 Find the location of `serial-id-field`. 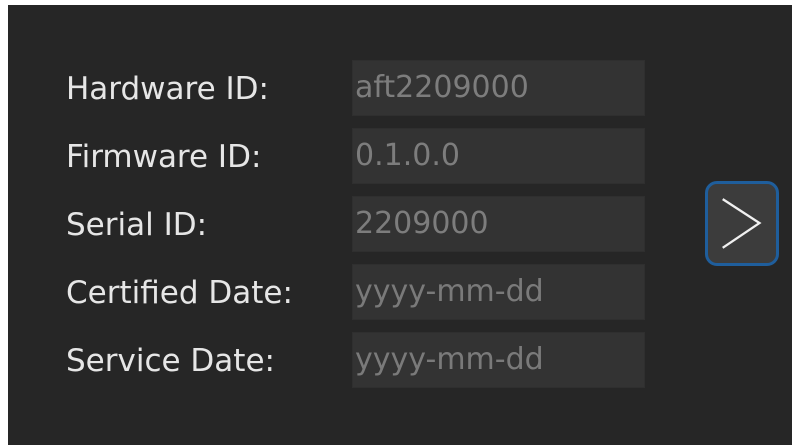

serial-id-field is located at coordinates (498, 224).